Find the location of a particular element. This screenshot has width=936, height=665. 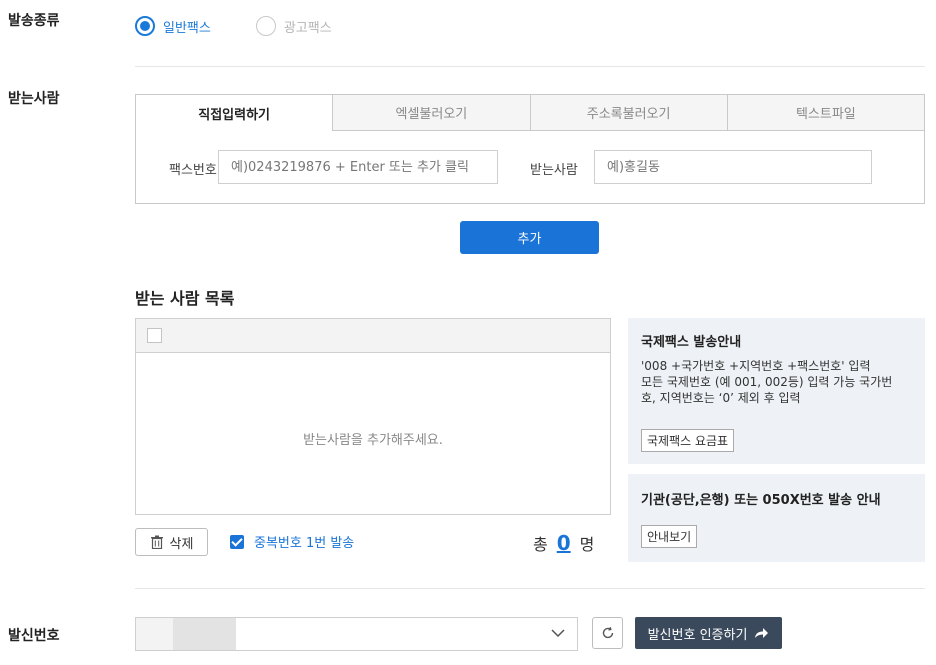

sender-number-select is located at coordinates (356, 634).